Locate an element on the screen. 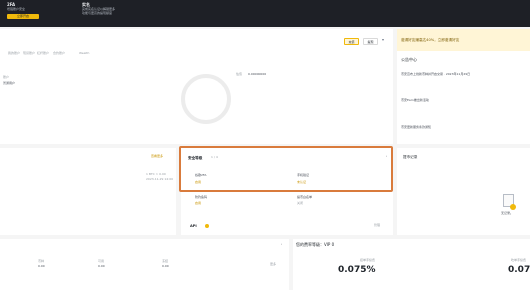 This screenshot has width=530, height=290. records-empty-text: 无记录。 is located at coordinates (507, 213).